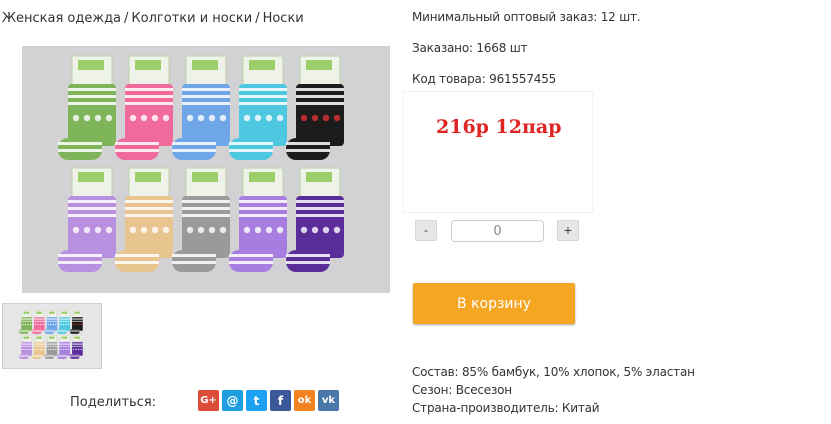  I want to click on google-plus-icon: G+, so click(208, 400).